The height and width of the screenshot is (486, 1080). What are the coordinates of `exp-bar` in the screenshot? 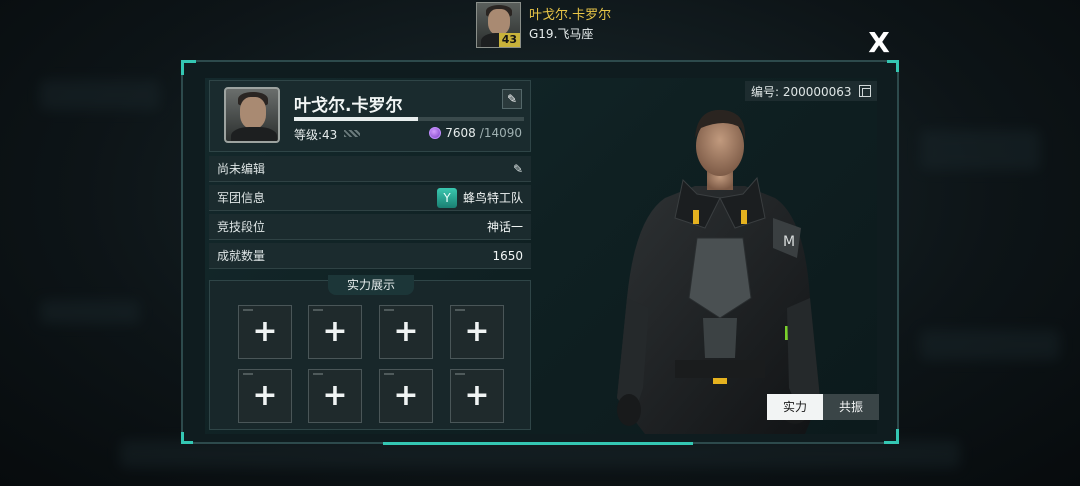 It's located at (409, 119).